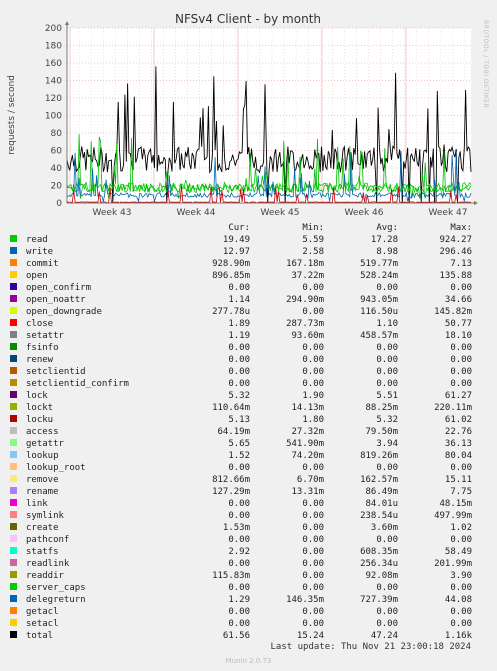 The height and width of the screenshot is (671, 497). What do you see at coordinates (241, 504) in the screenshot?
I see `legend-row: link 0.00 0.00 84.01u 48.15m` at bounding box center [241, 504].